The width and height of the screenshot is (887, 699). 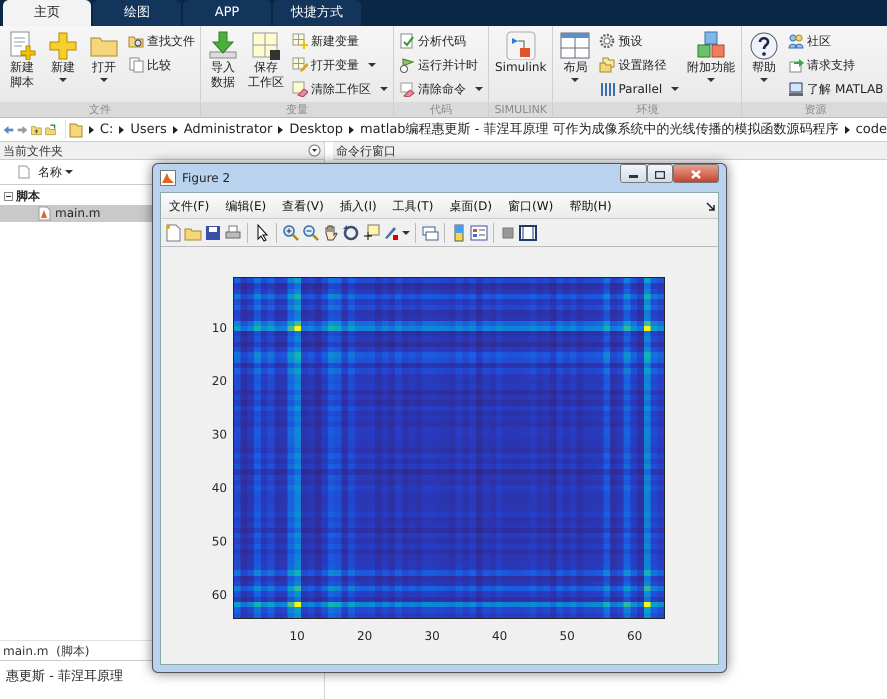 What do you see at coordinates (233, 233) in the screenshot?
I see `print-icon` at bounding box center [233, 233].